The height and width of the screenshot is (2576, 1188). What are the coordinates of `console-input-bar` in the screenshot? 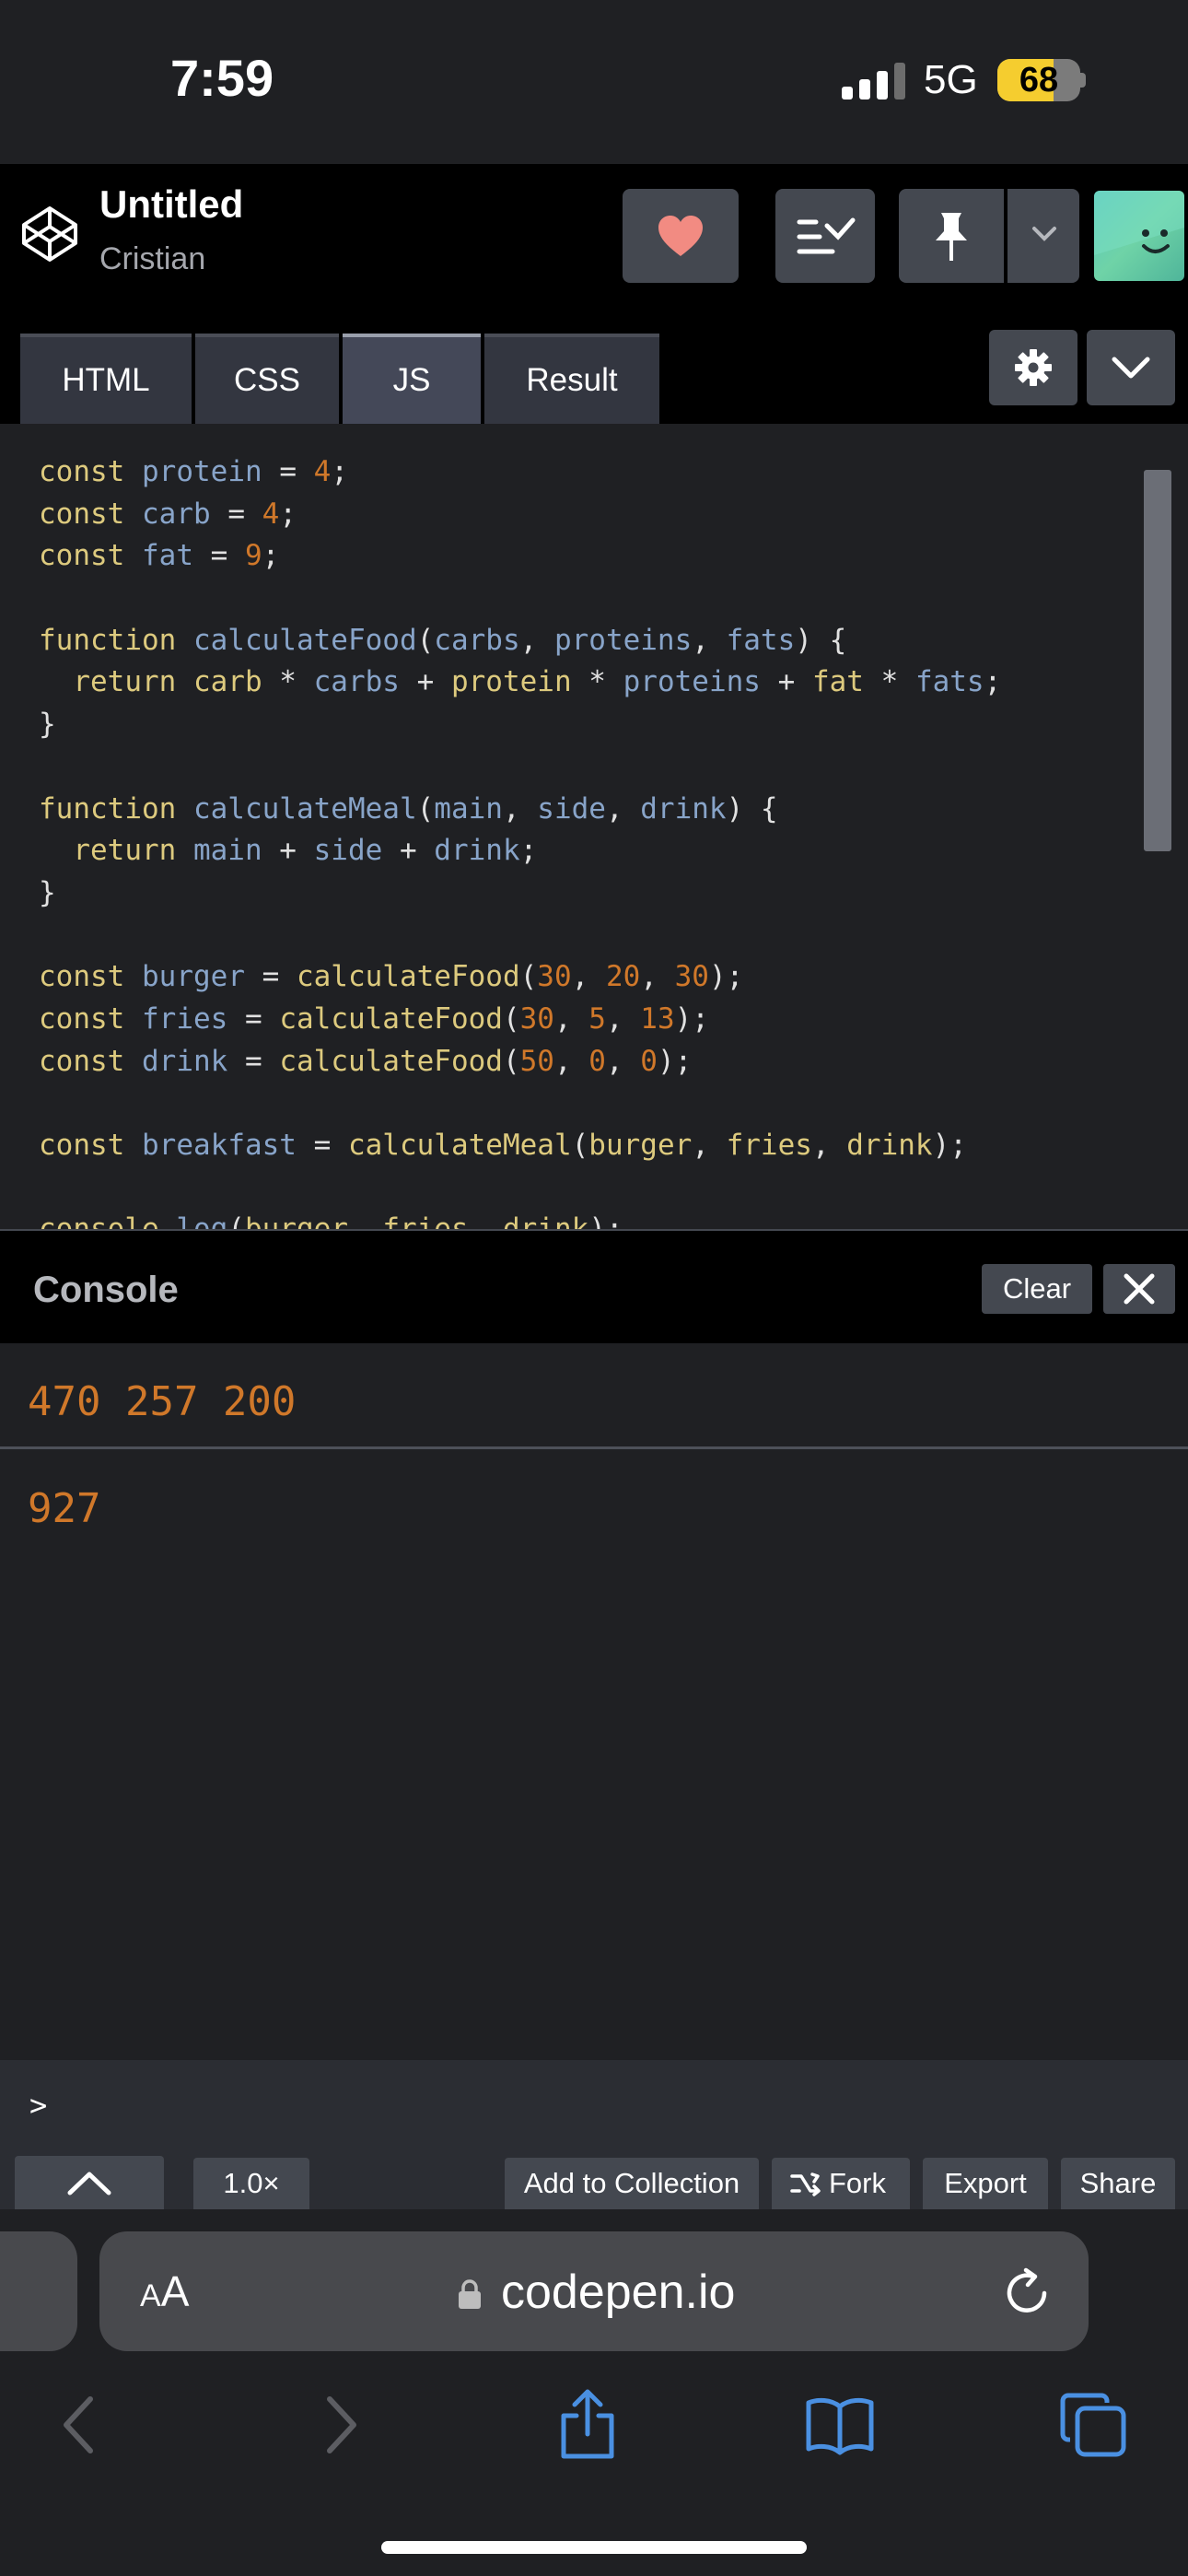 It's located at (594, 2101).